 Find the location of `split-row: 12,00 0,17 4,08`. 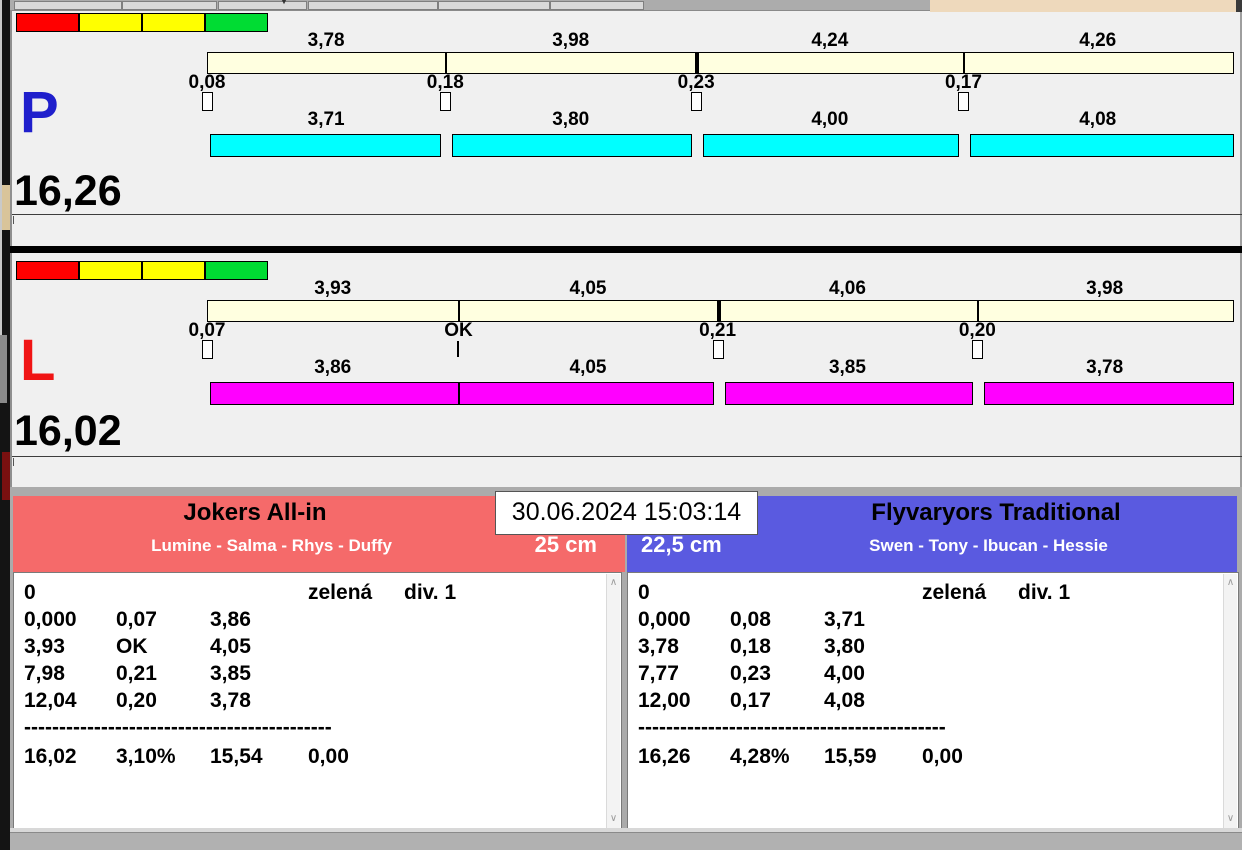

split-row: 12,00 0,17 4,08 is located at coordinates (933, 700).